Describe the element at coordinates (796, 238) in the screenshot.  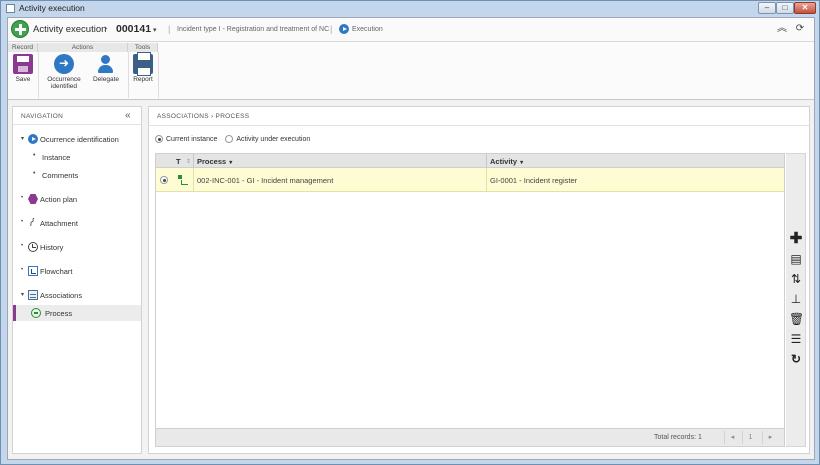
I see `add-icon: ✚` at that location.